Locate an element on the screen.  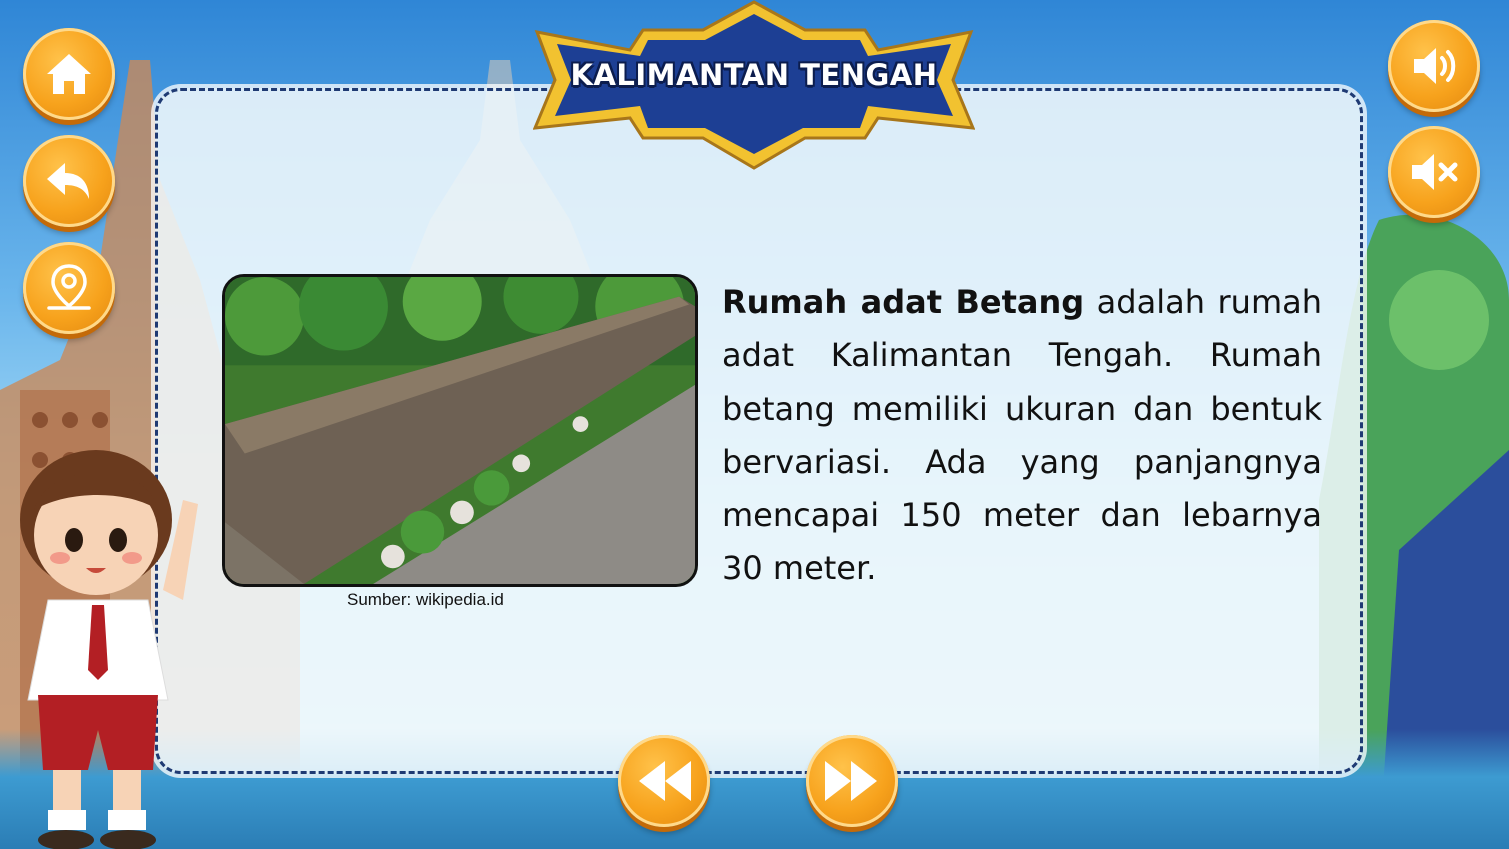
home-icon is located at coordinates (69, 74).